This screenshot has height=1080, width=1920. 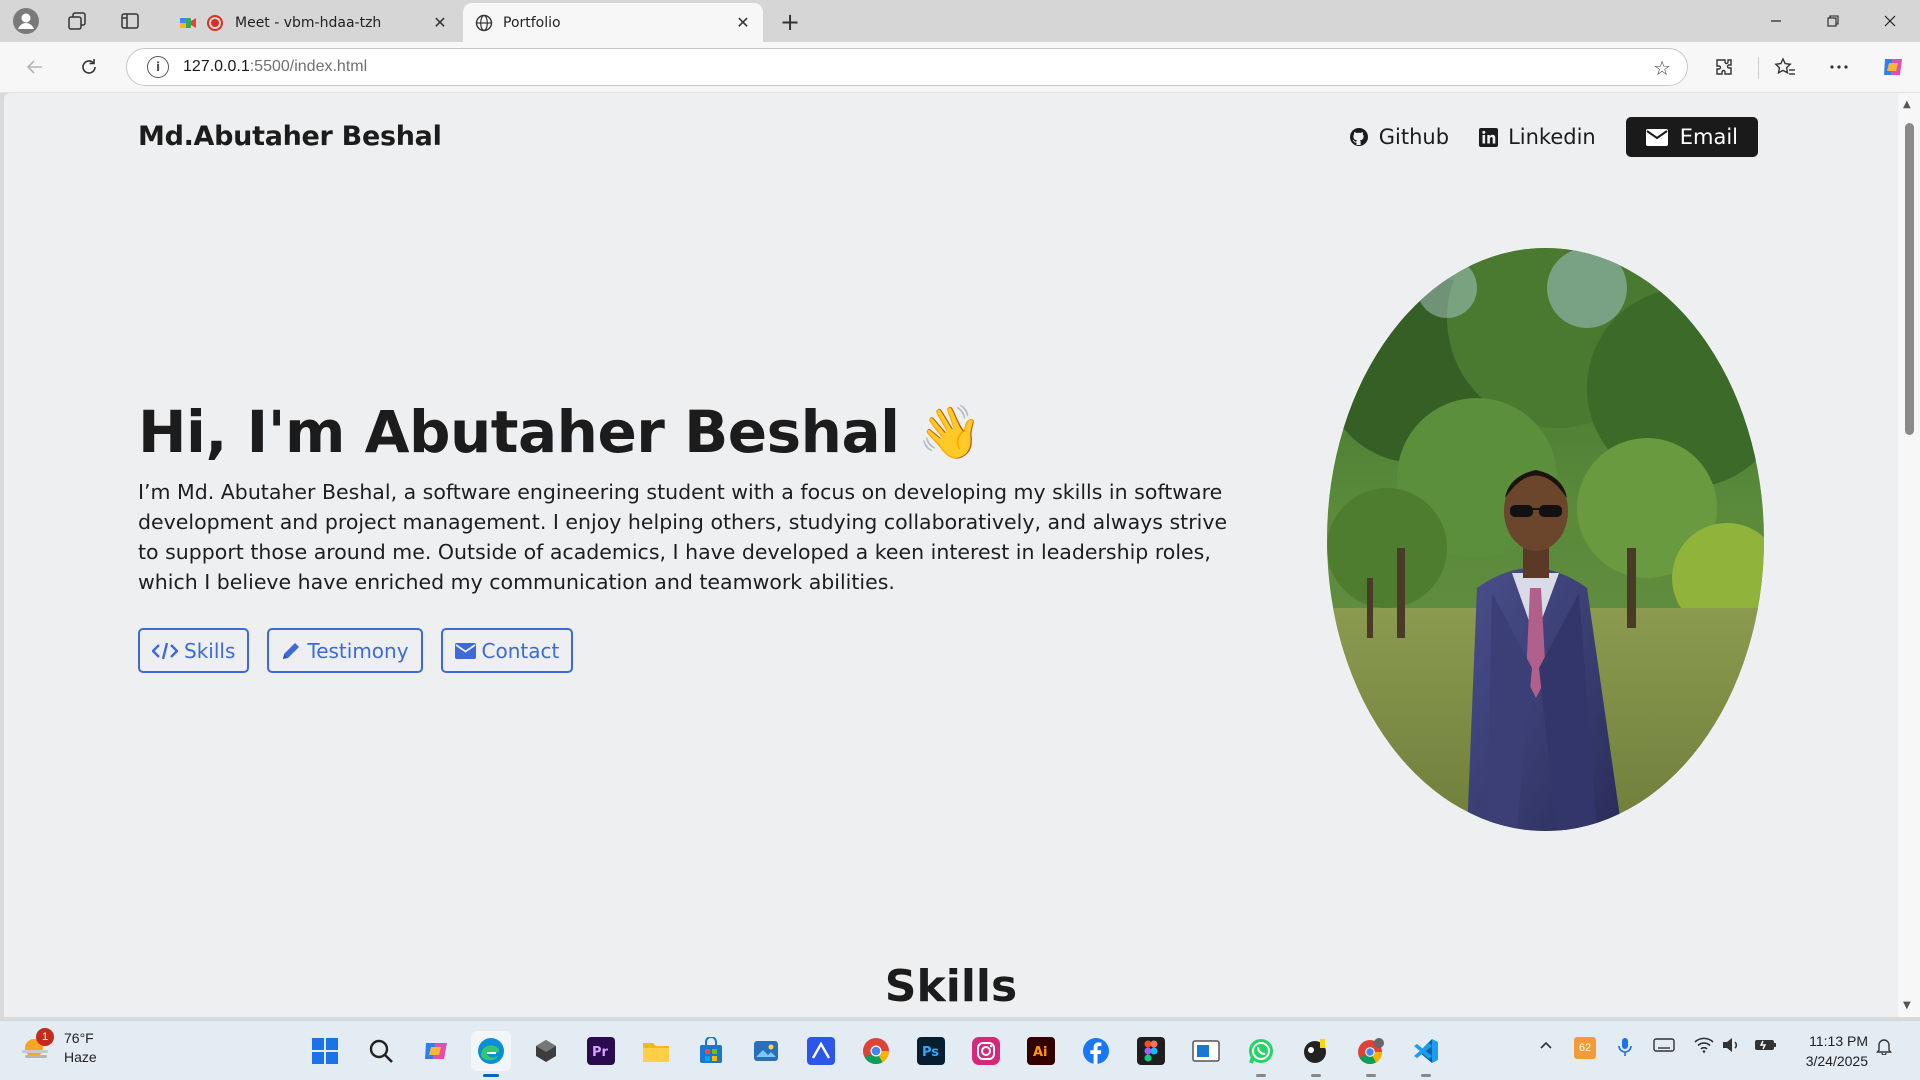 What do you see at coordinates (165, 651) in the screenshot?
I see `code-icon` at bounding box center [165, 651].